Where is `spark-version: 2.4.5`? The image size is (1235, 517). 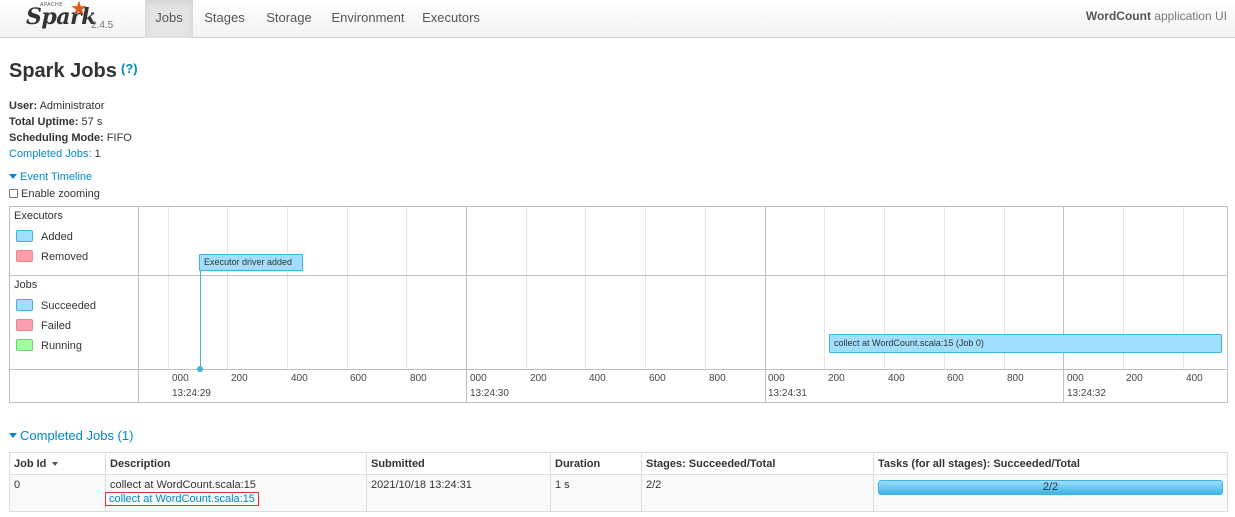 spark-version: 2.4.5 is located at coordinates (102, 25).